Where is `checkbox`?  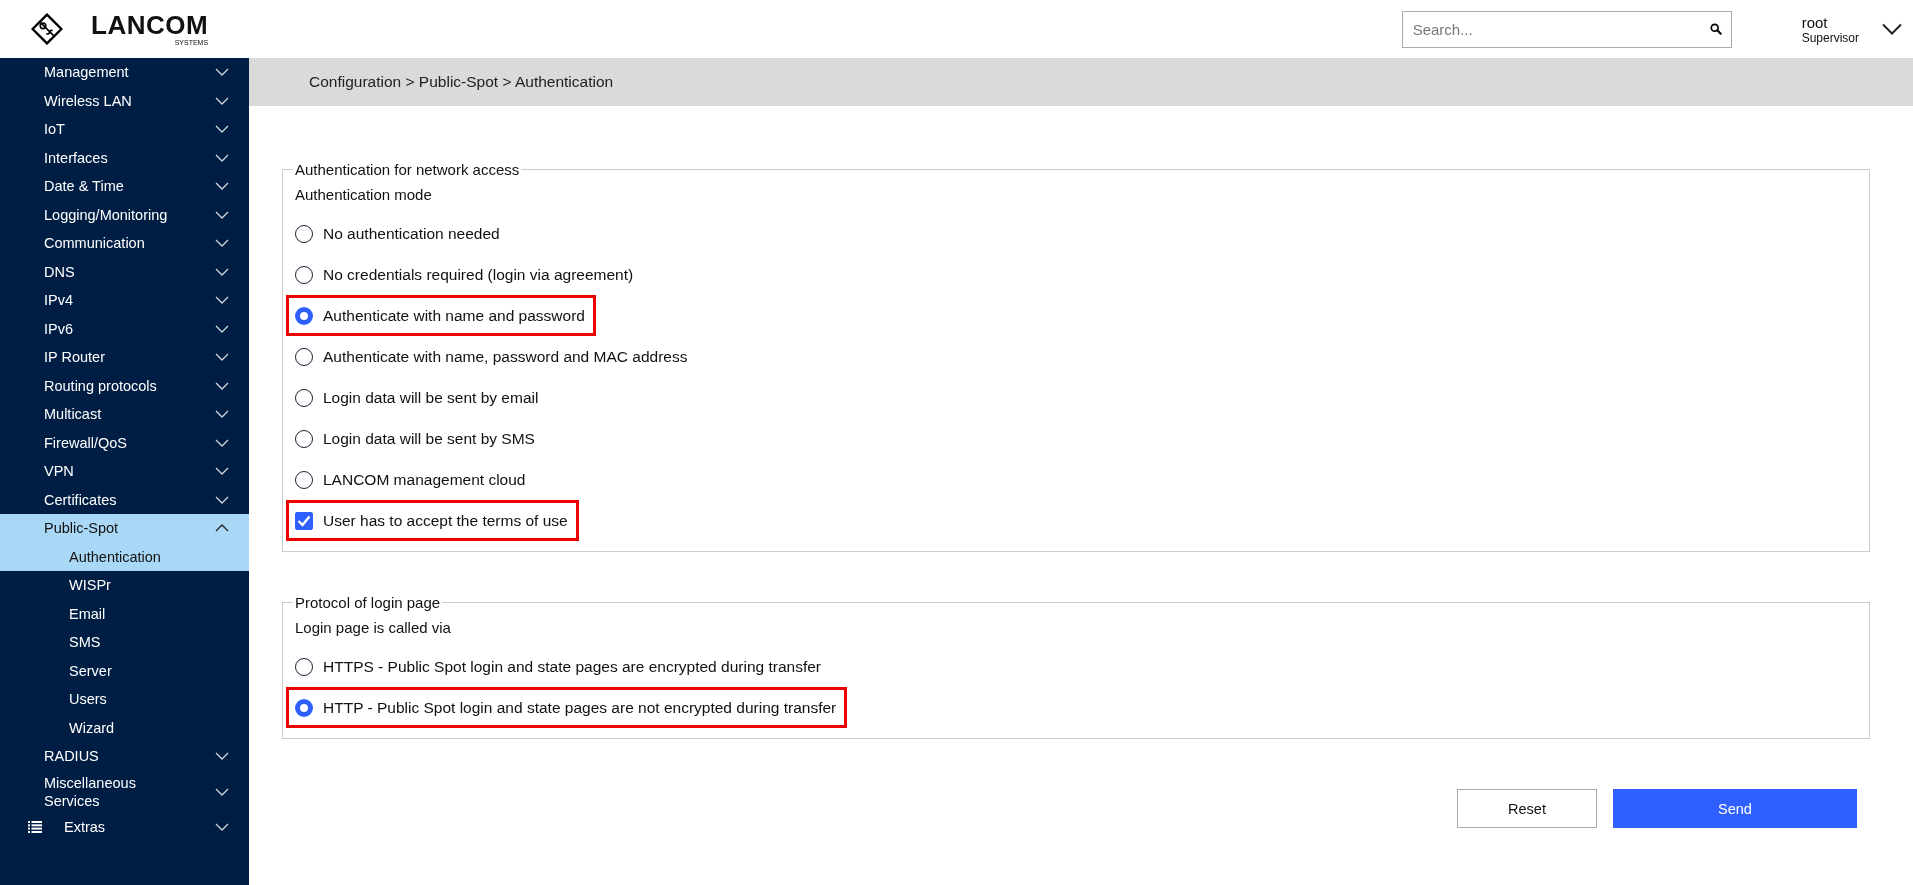 checkbox is located at coordinates (304, 520).